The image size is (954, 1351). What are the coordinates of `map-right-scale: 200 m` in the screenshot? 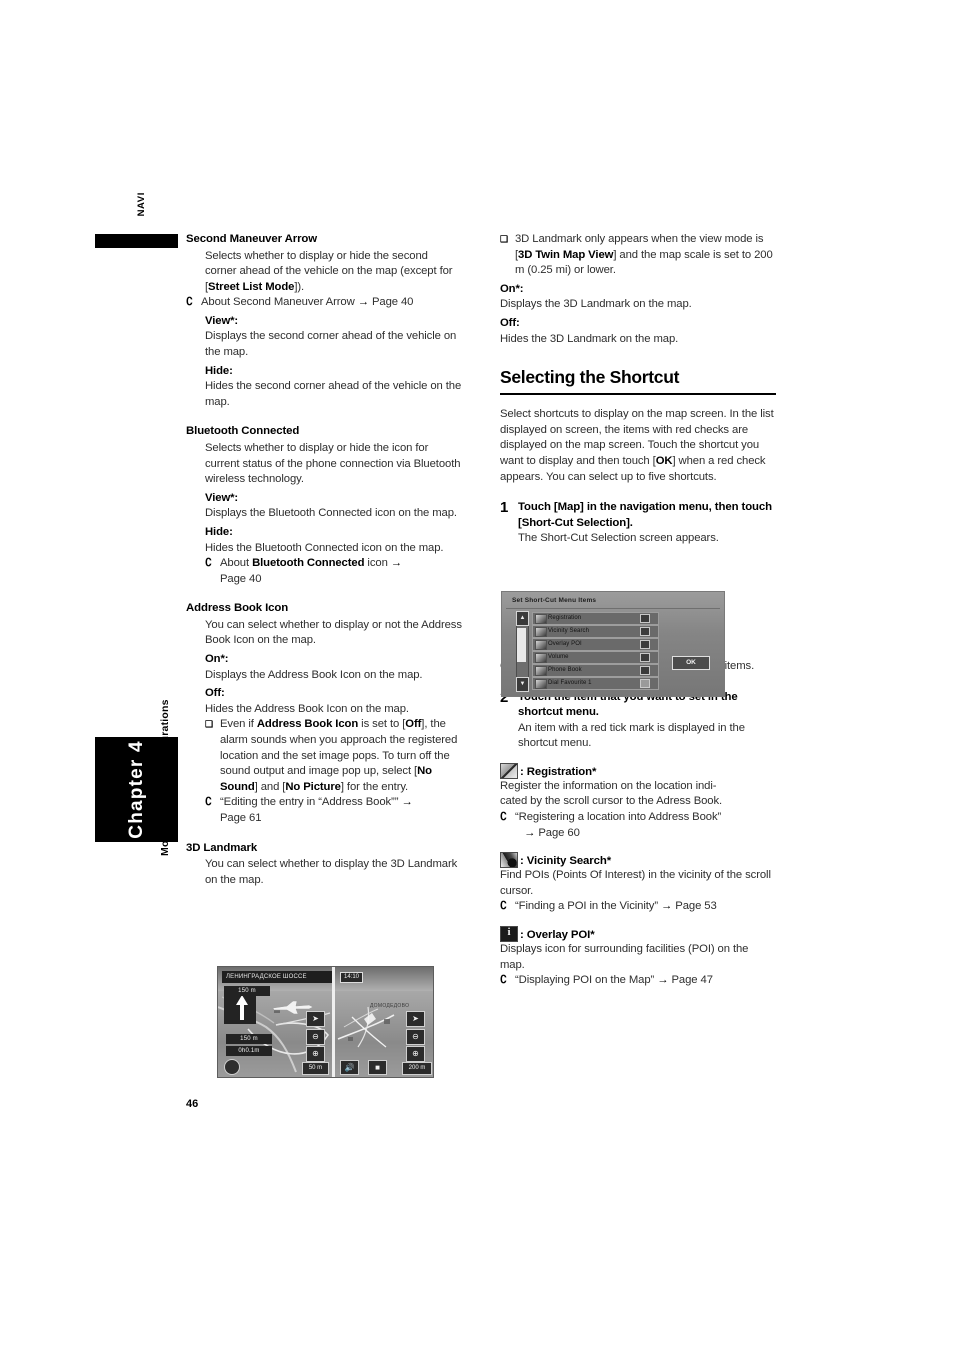 It's located at (417, 1068).